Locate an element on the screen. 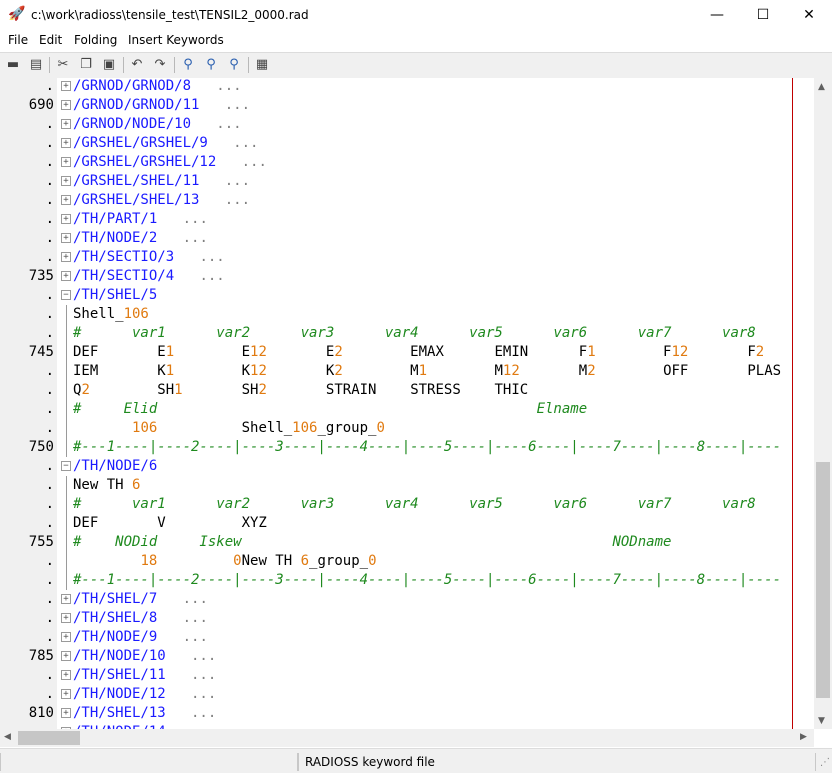 The height and width of the screenshot is (773, 832). paste-icon: ▣ is located at coordinates (109, 65).